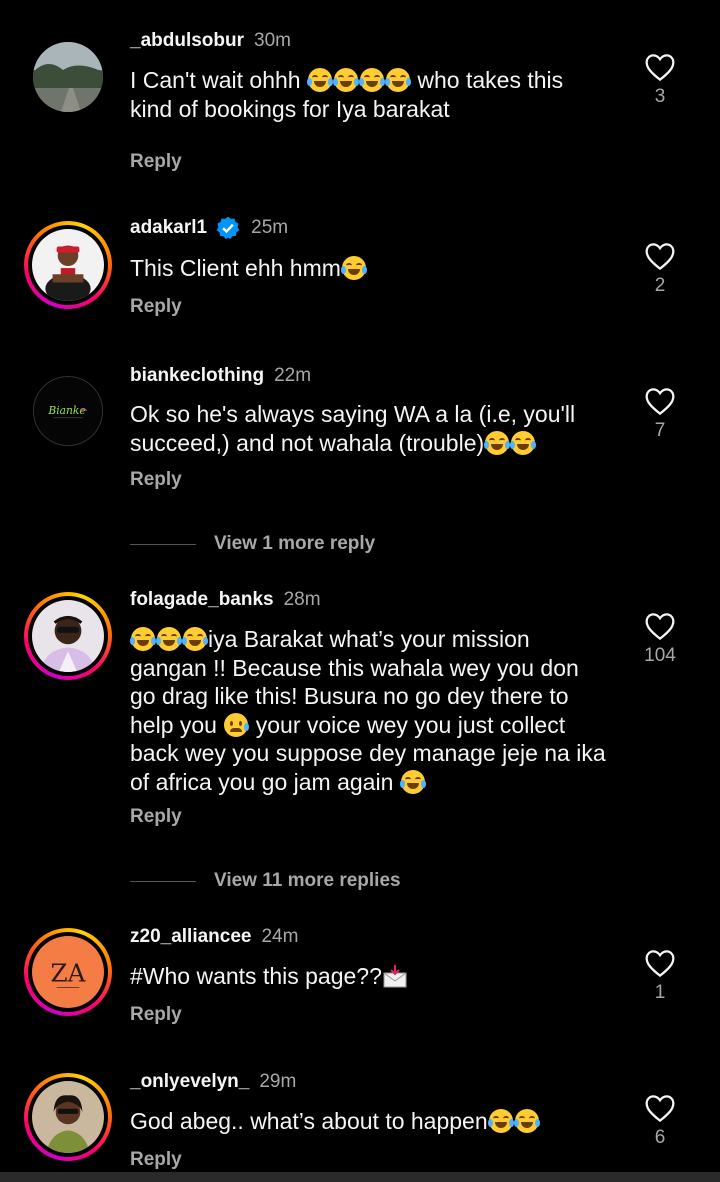  What do you see at coordinates (293, 375) in the screenshot?
I see `timestamp: 22m` at bounding box center [293, 375].